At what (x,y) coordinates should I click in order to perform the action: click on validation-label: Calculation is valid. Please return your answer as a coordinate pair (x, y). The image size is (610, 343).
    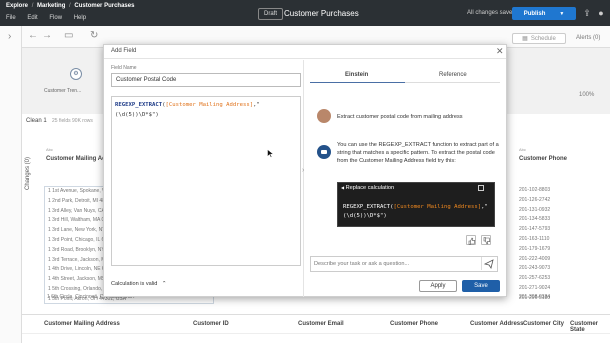
    Looking at the image, I should click on (134, 284).